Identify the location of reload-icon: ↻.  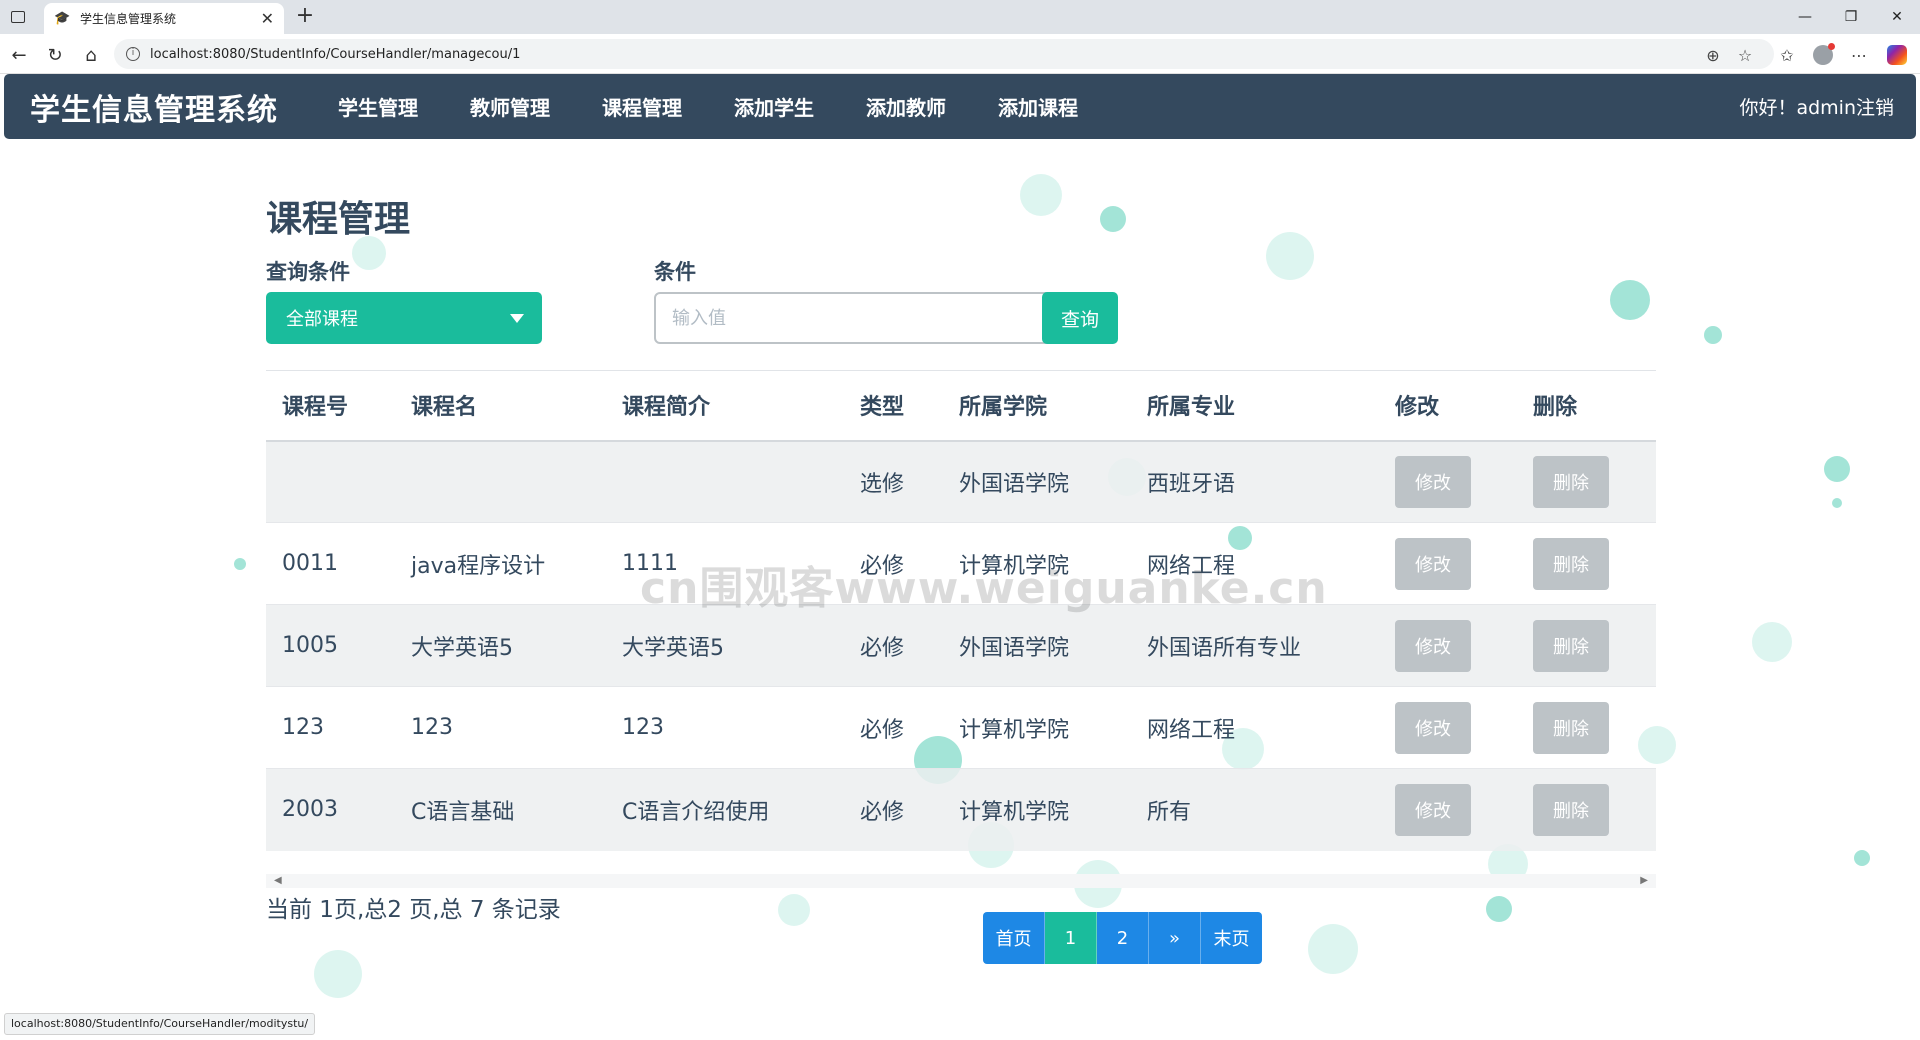
(55, 55).